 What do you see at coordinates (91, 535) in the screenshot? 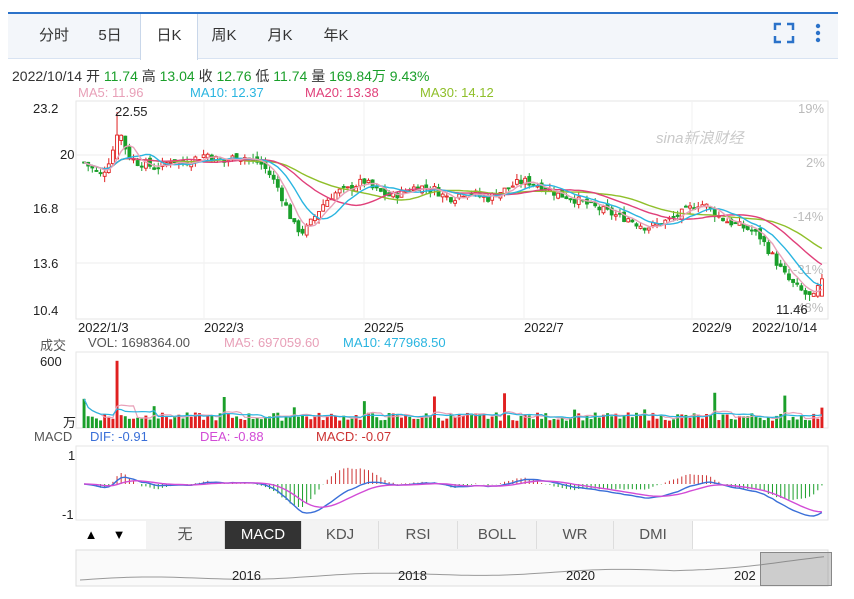
I see `scroll-up-button: ▲` at bounding box center [91, 535].